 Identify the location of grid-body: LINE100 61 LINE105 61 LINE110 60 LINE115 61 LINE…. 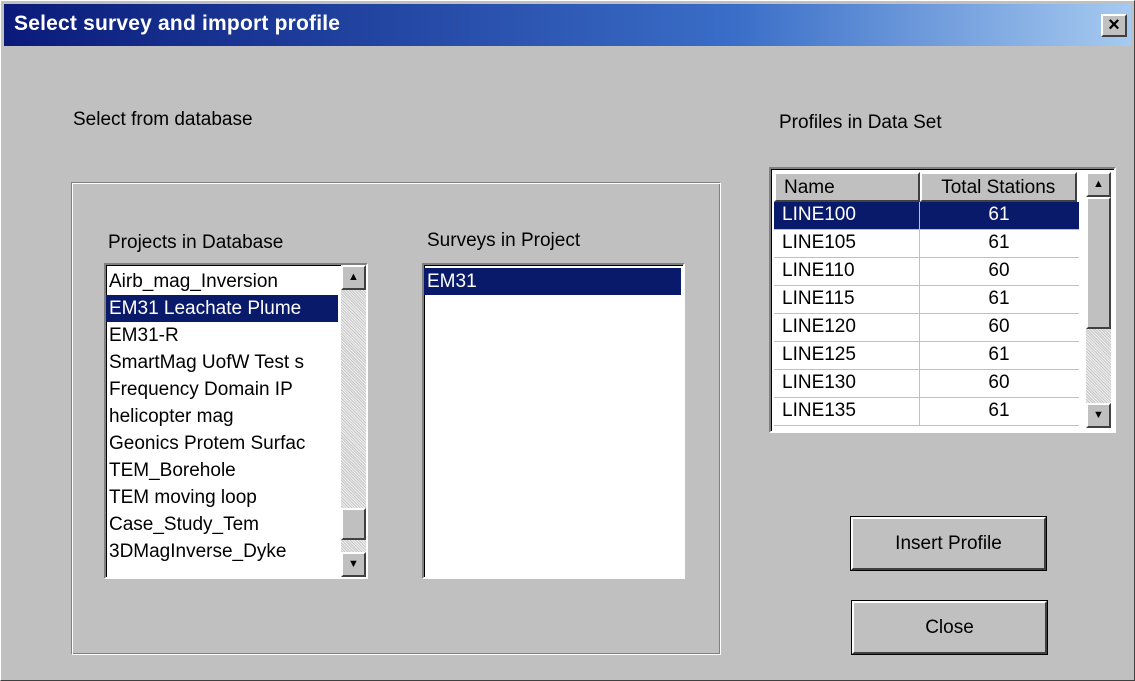
(926, 314).